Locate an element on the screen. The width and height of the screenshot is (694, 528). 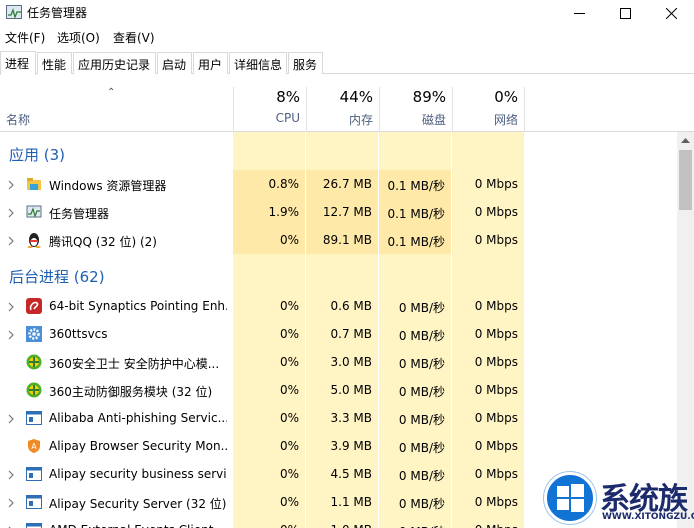
process-row: 360主动防御服务模块 (32 位) 0% 5.0 MB 0 MB/秒 0 Mbps is located at coordinates (262, 390).